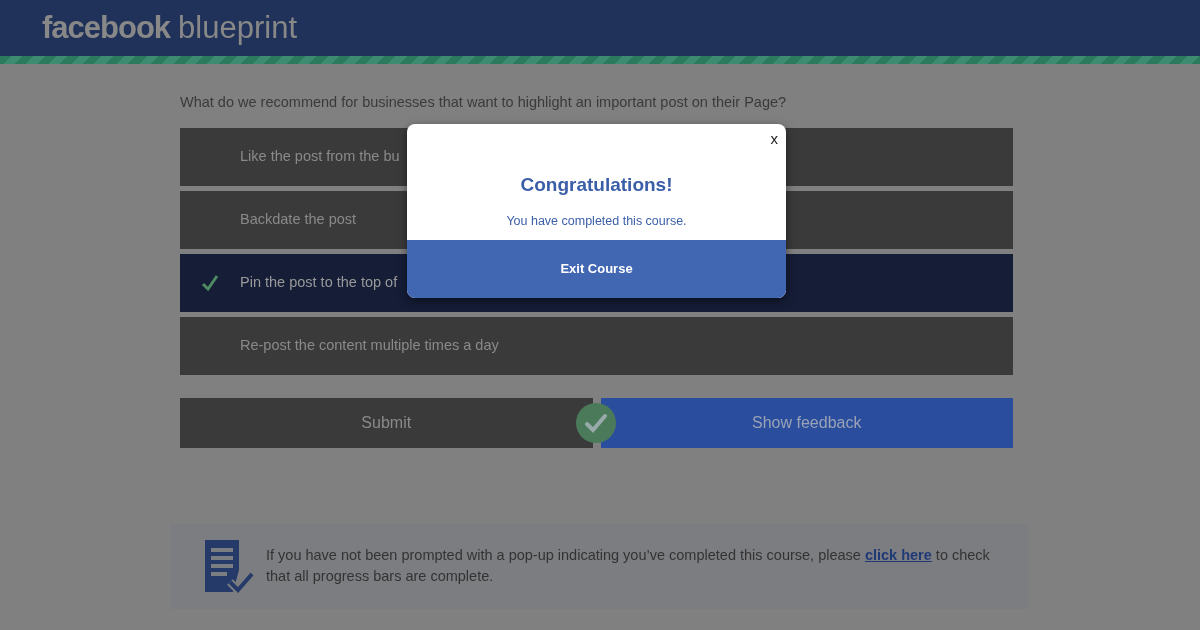  I want to click on question-text: What do we recommend for businesses that want to highlight an important post on their Page?, so click(484, 102).